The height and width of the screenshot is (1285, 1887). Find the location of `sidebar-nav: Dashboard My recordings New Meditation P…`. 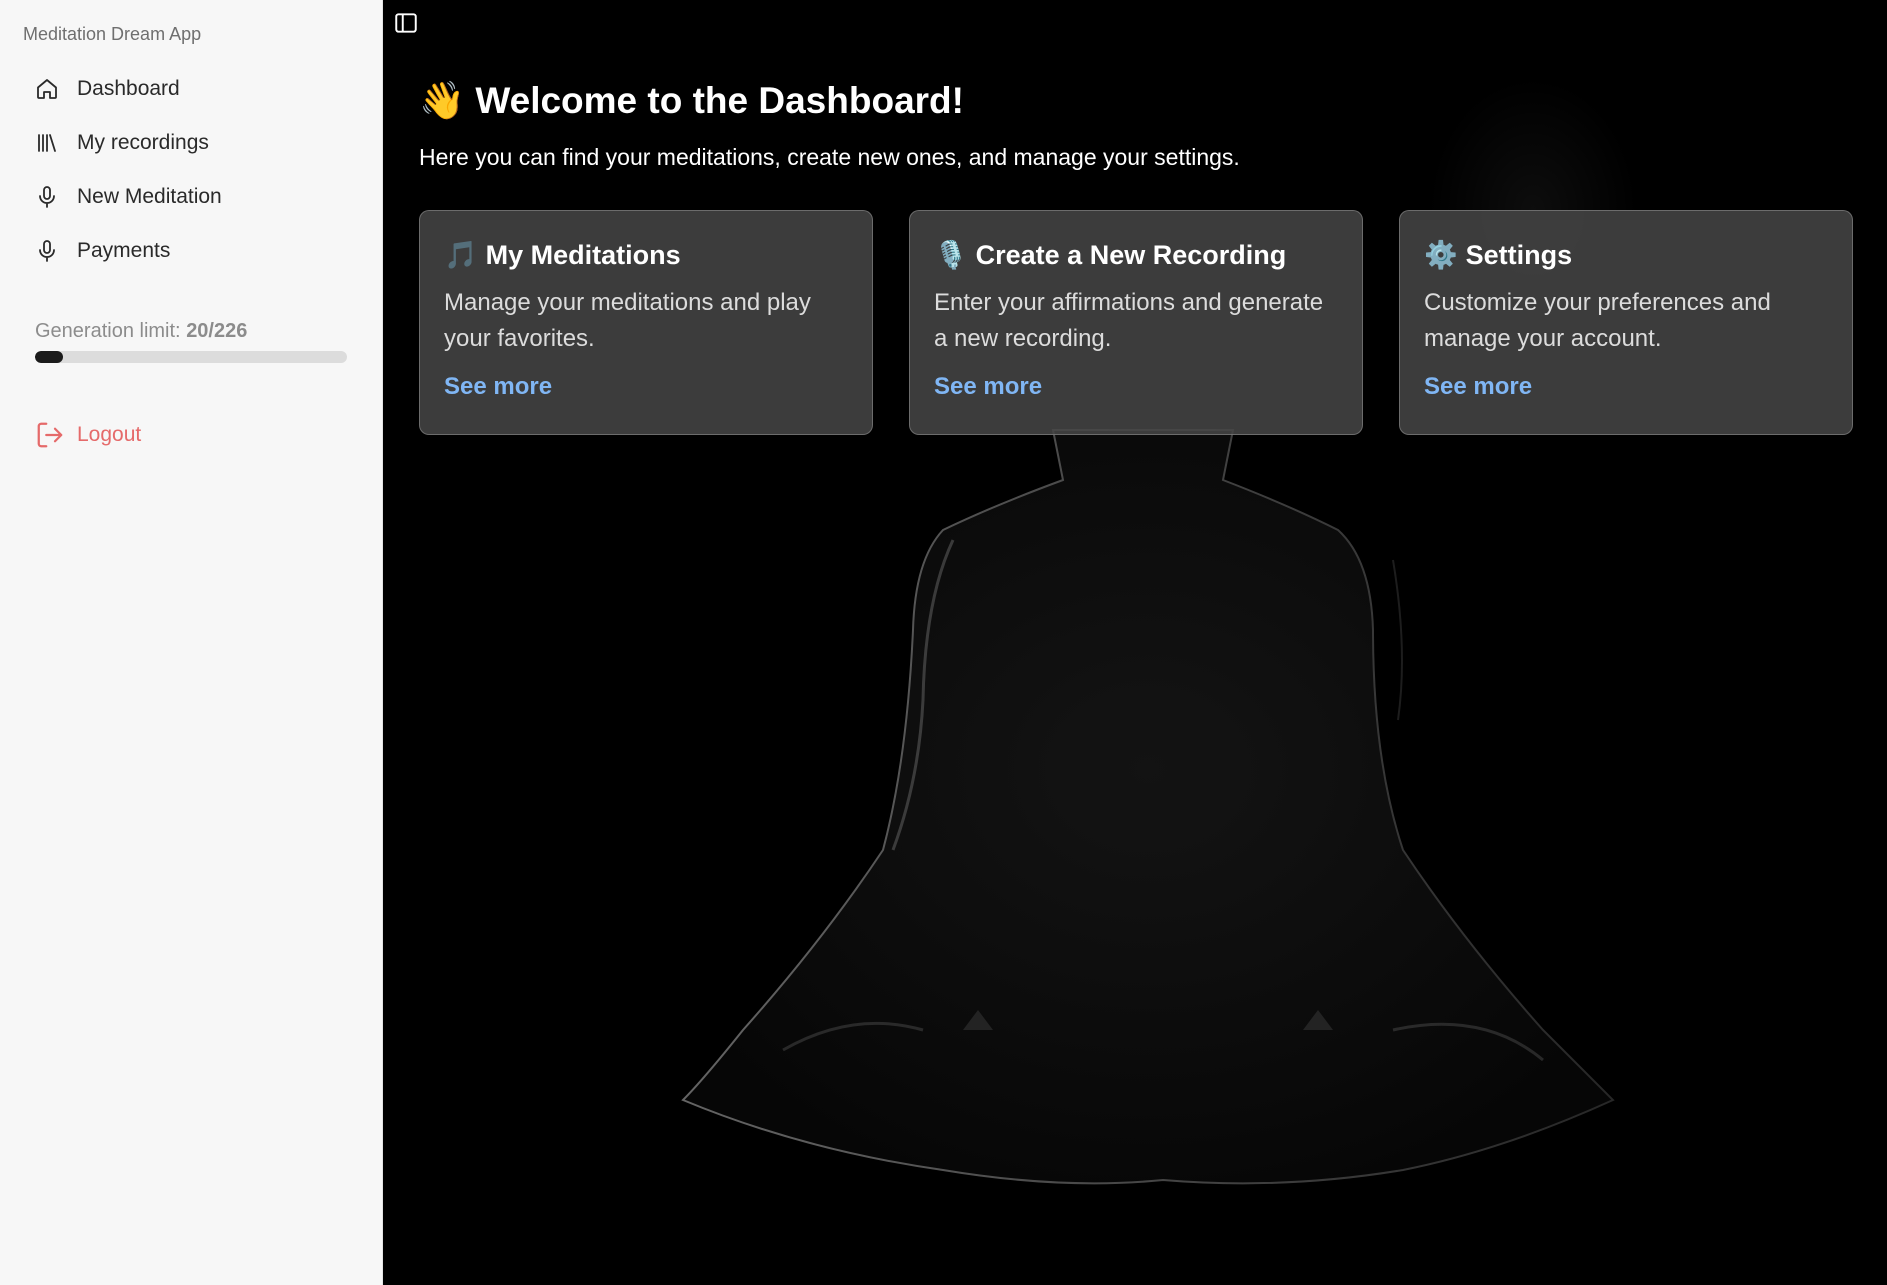

sidebar-nav: Dashboard My recordings New Meditation P… is located at coordinates (192, 170).